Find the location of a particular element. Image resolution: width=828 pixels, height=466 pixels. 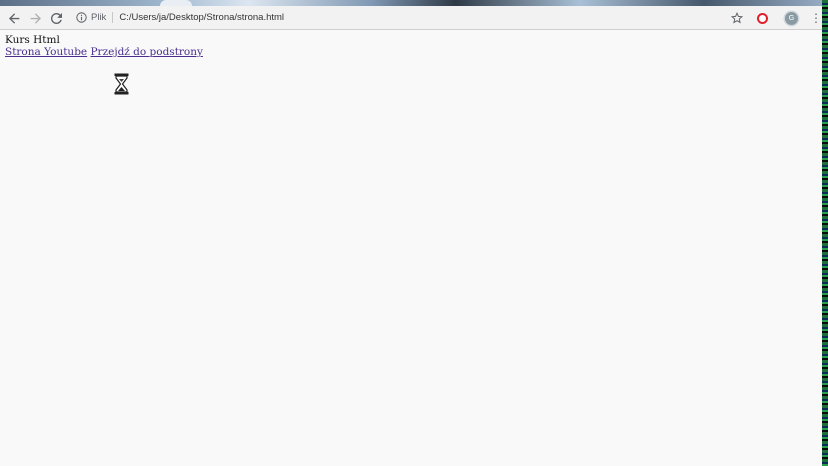

back-arrow-icon is located at coordinates (13, 18).